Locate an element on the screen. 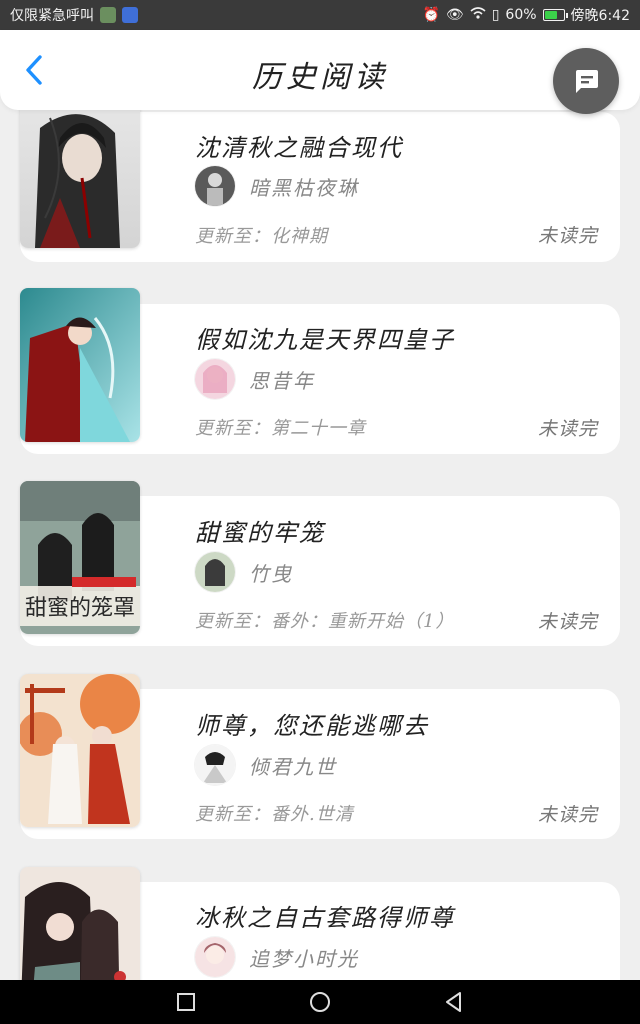 This screenshot has height=1024, width=640. book-title: 假如沈九是天界四皇子 is located at coordinates (325, 340).